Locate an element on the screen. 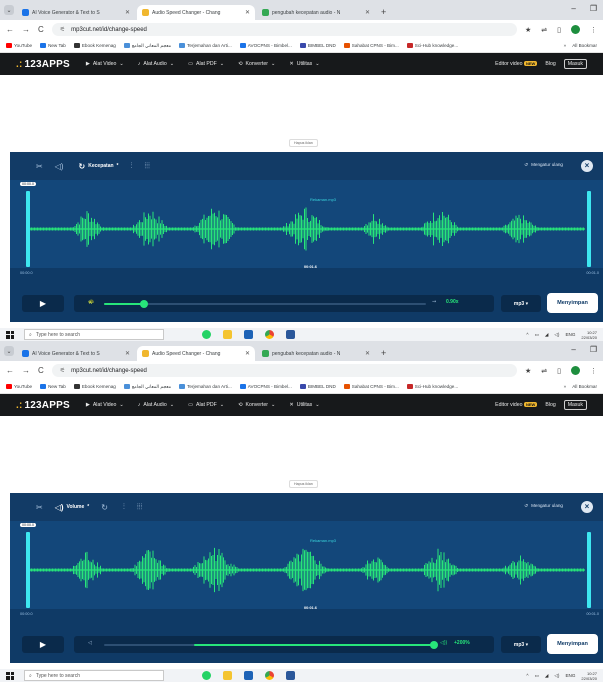 This screenshot has width=603, height=682. browser-tab: pengubah kecepatan audio - N ✕ is located at coordinates (316, 12).